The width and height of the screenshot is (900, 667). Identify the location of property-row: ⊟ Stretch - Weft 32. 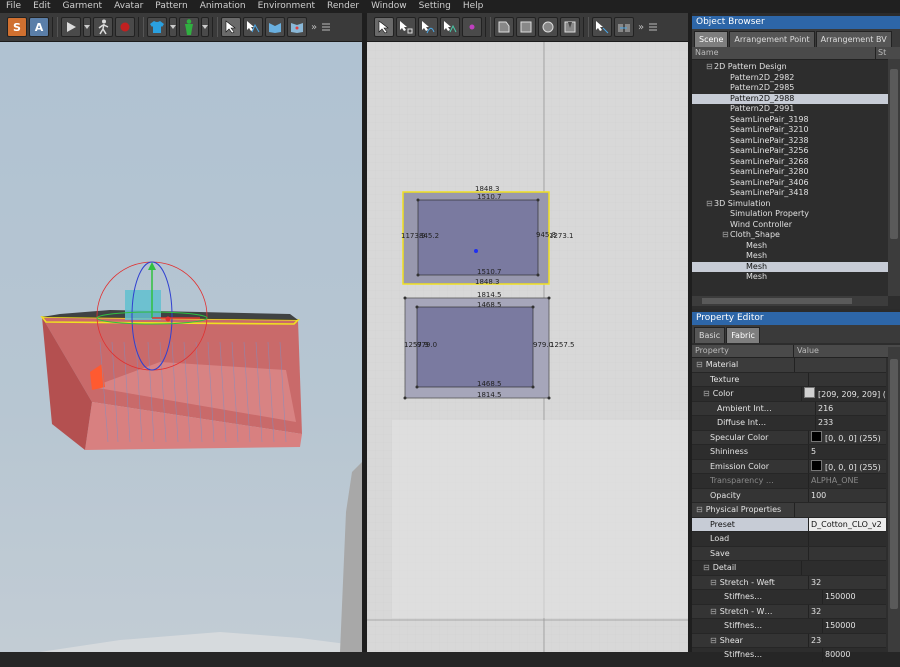
(789, 582).